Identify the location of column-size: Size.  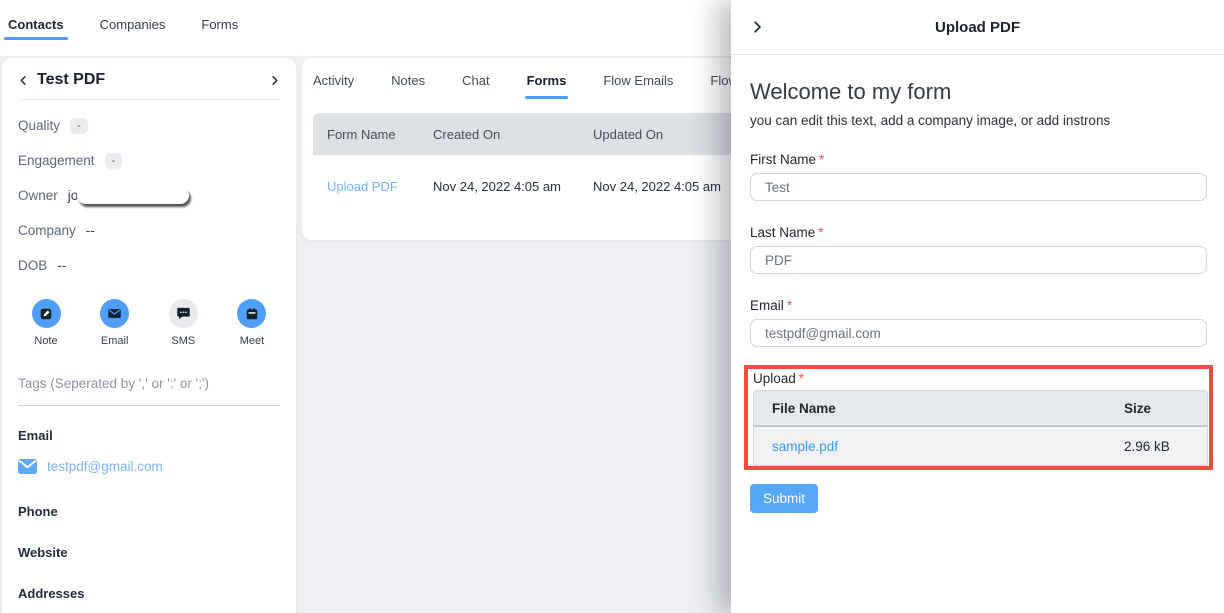
(1138, 408).